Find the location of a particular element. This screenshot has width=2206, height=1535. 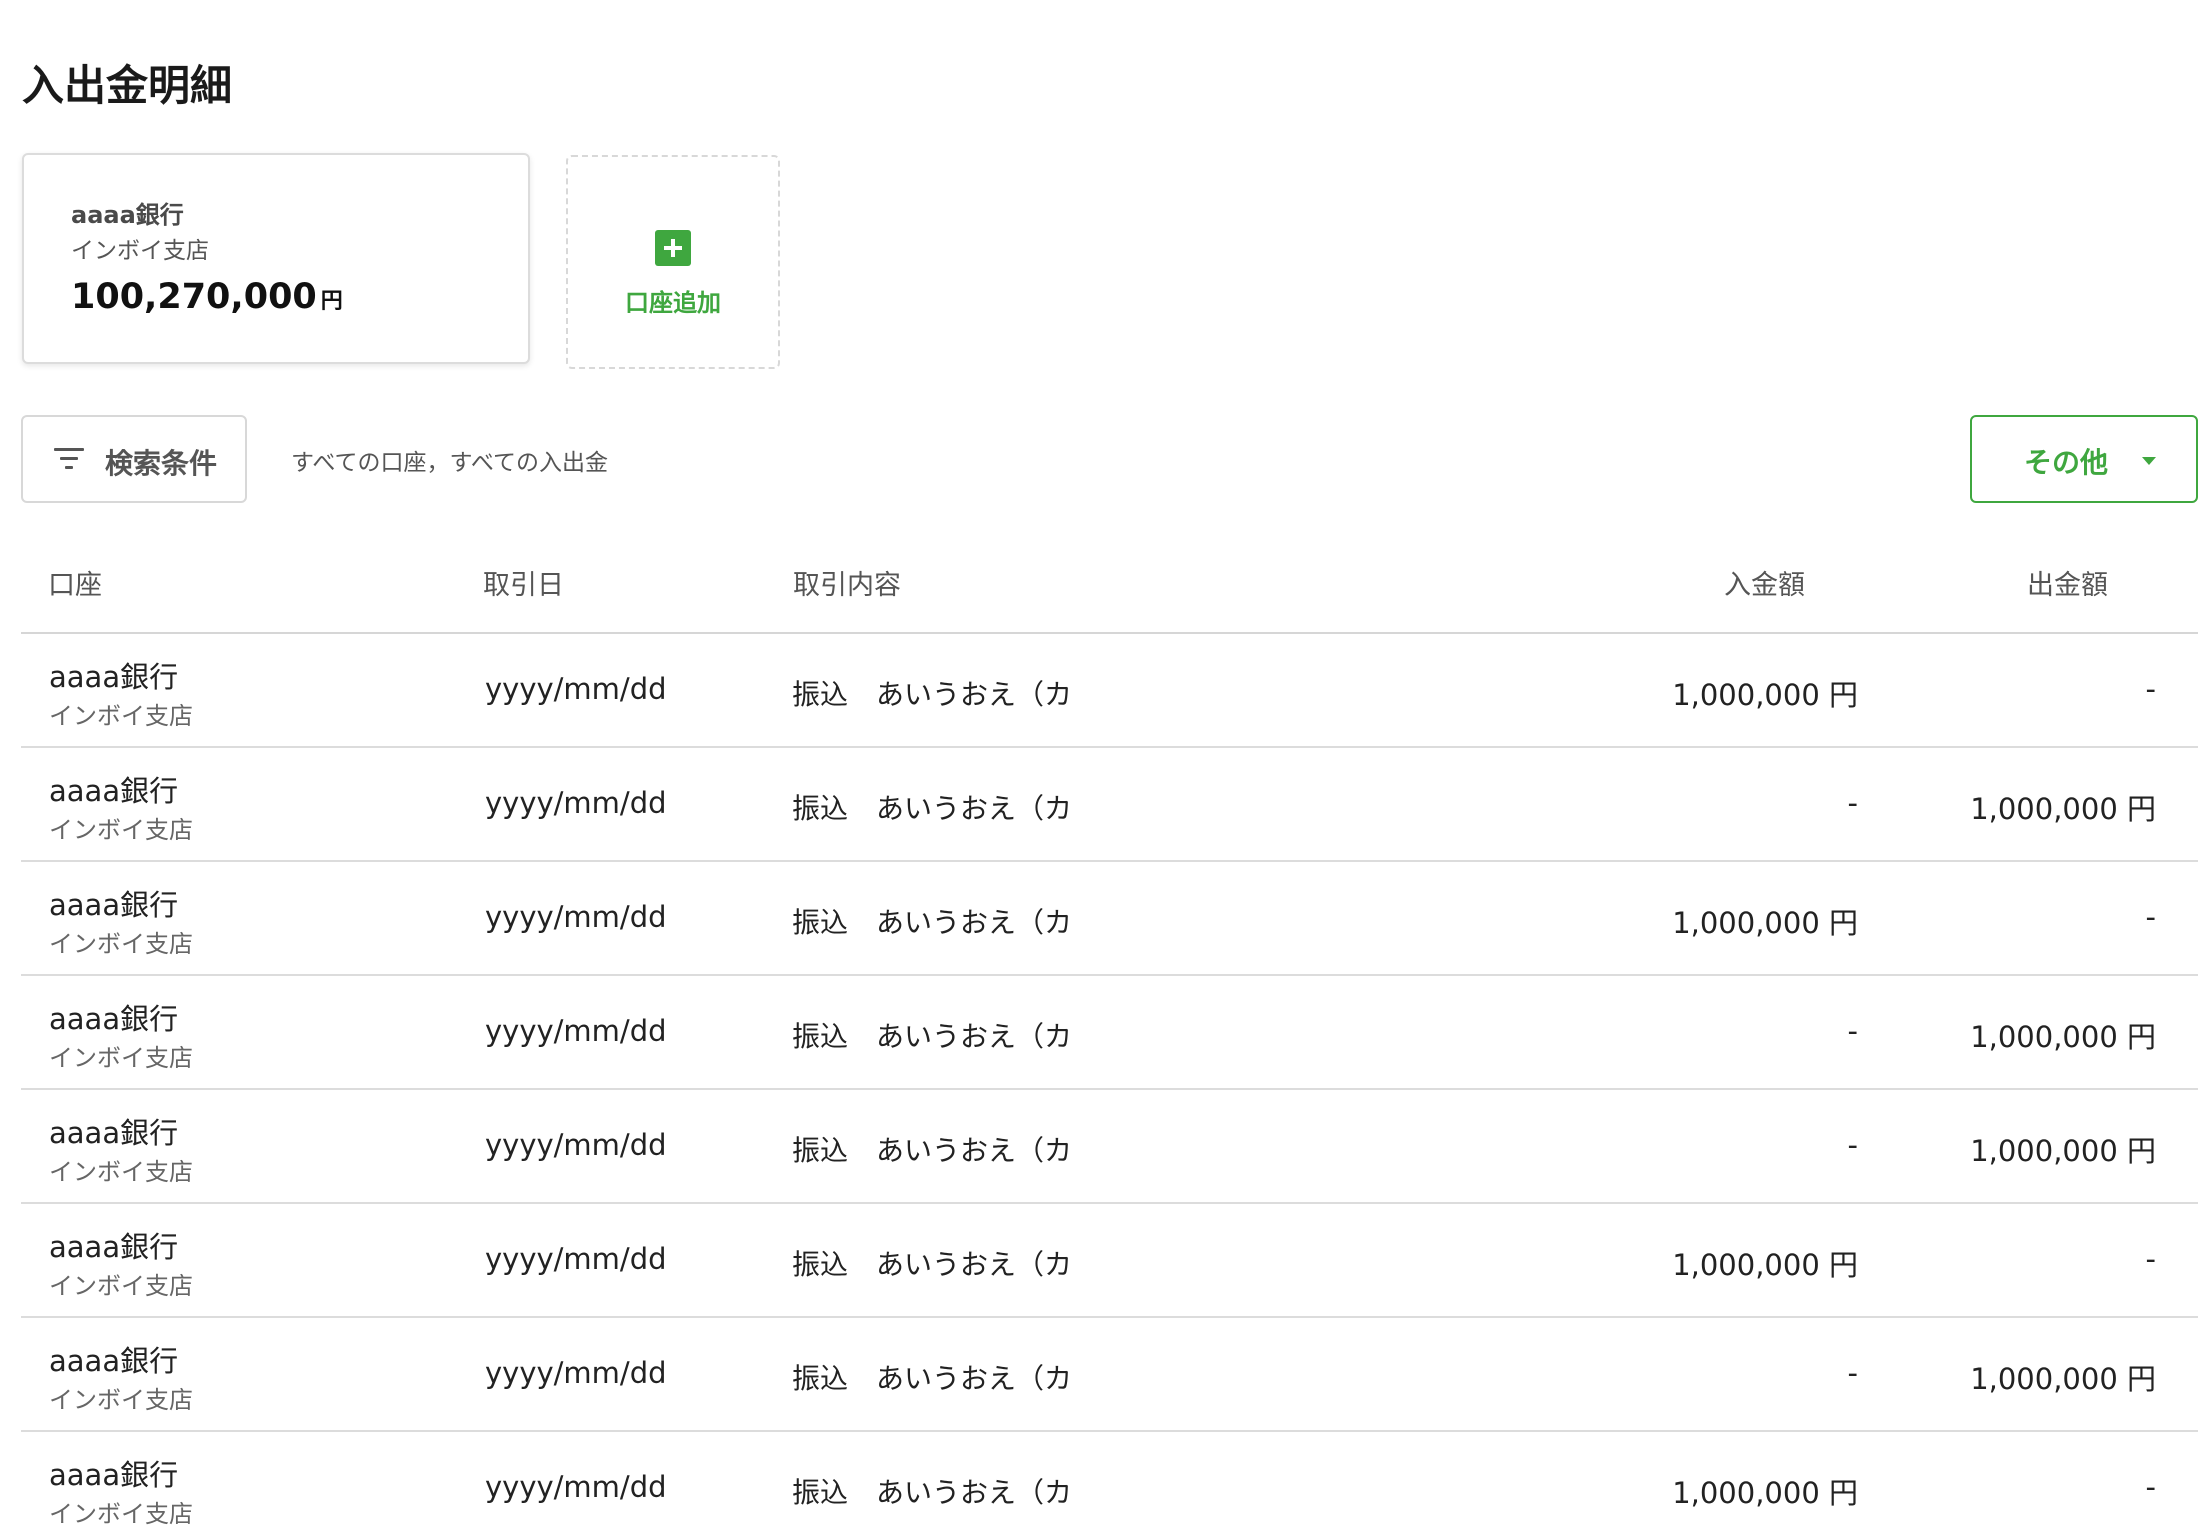

account-card-balance: 100,270,000 is located at coordinates (194, 297).